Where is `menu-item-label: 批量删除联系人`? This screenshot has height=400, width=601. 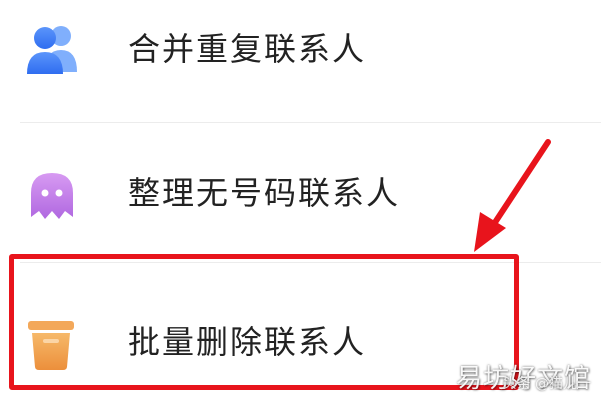
menu-item-label: 批量删除联系人 is located at coordinates (247, 342).